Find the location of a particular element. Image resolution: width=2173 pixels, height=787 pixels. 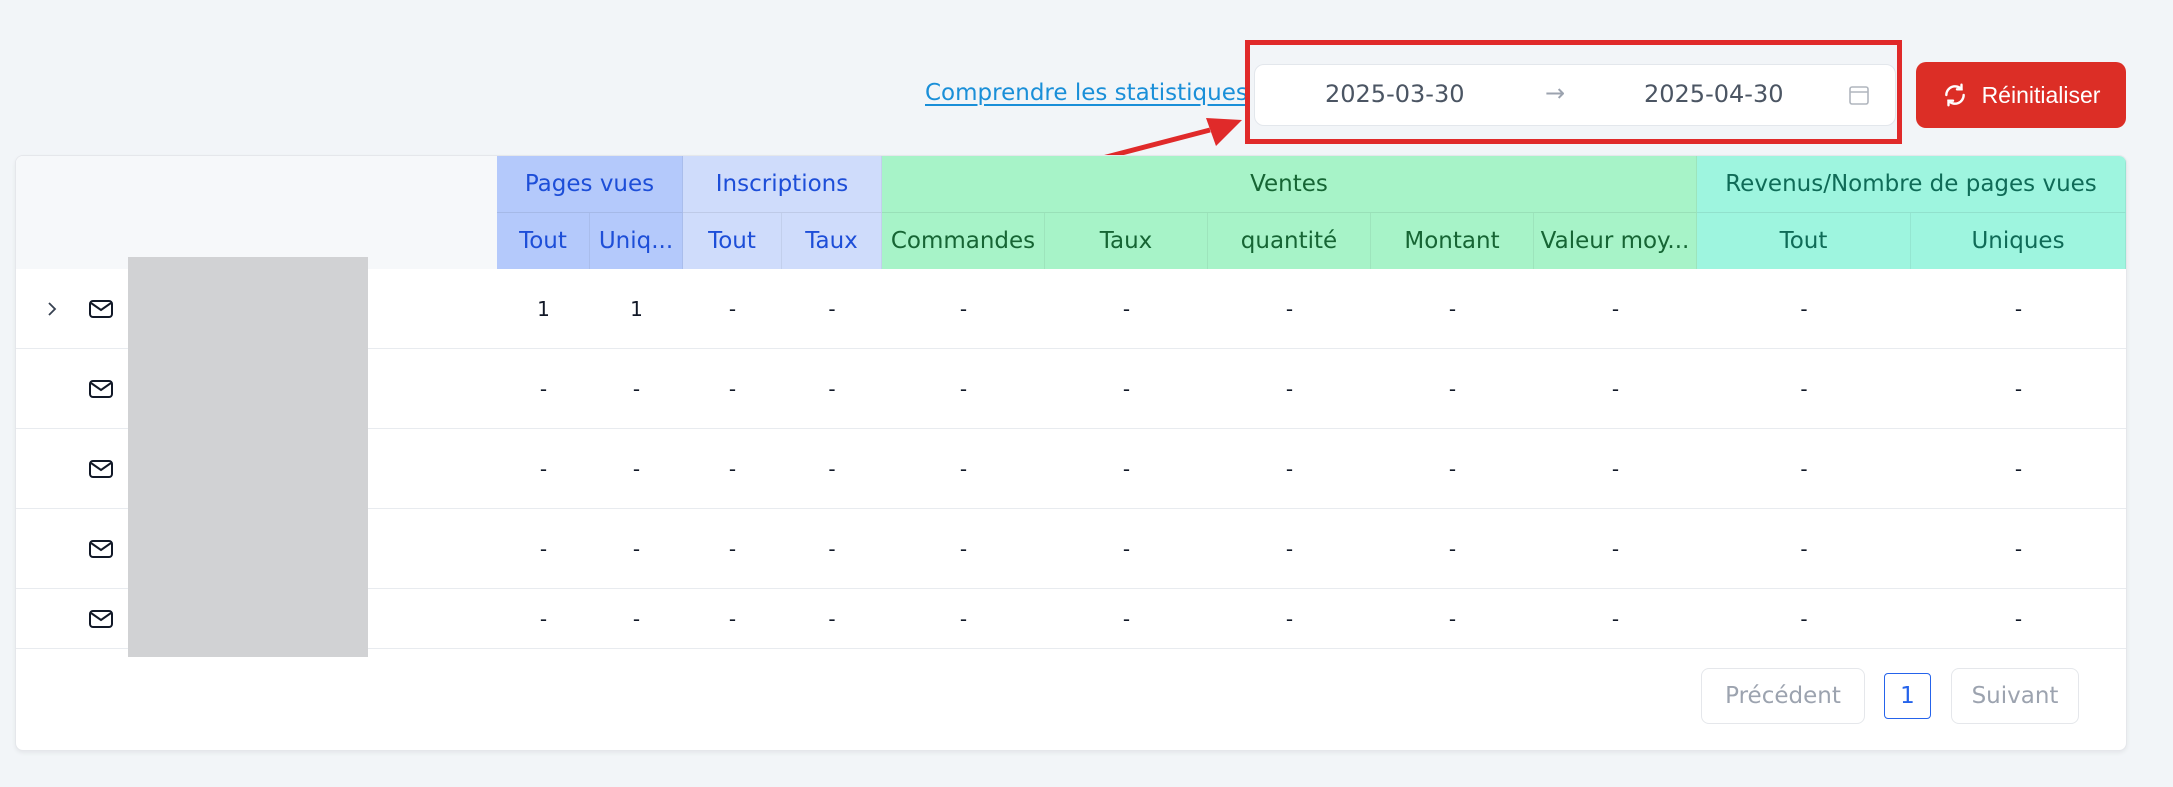

column-header: Uniques is located at coordinates (2018, 241).